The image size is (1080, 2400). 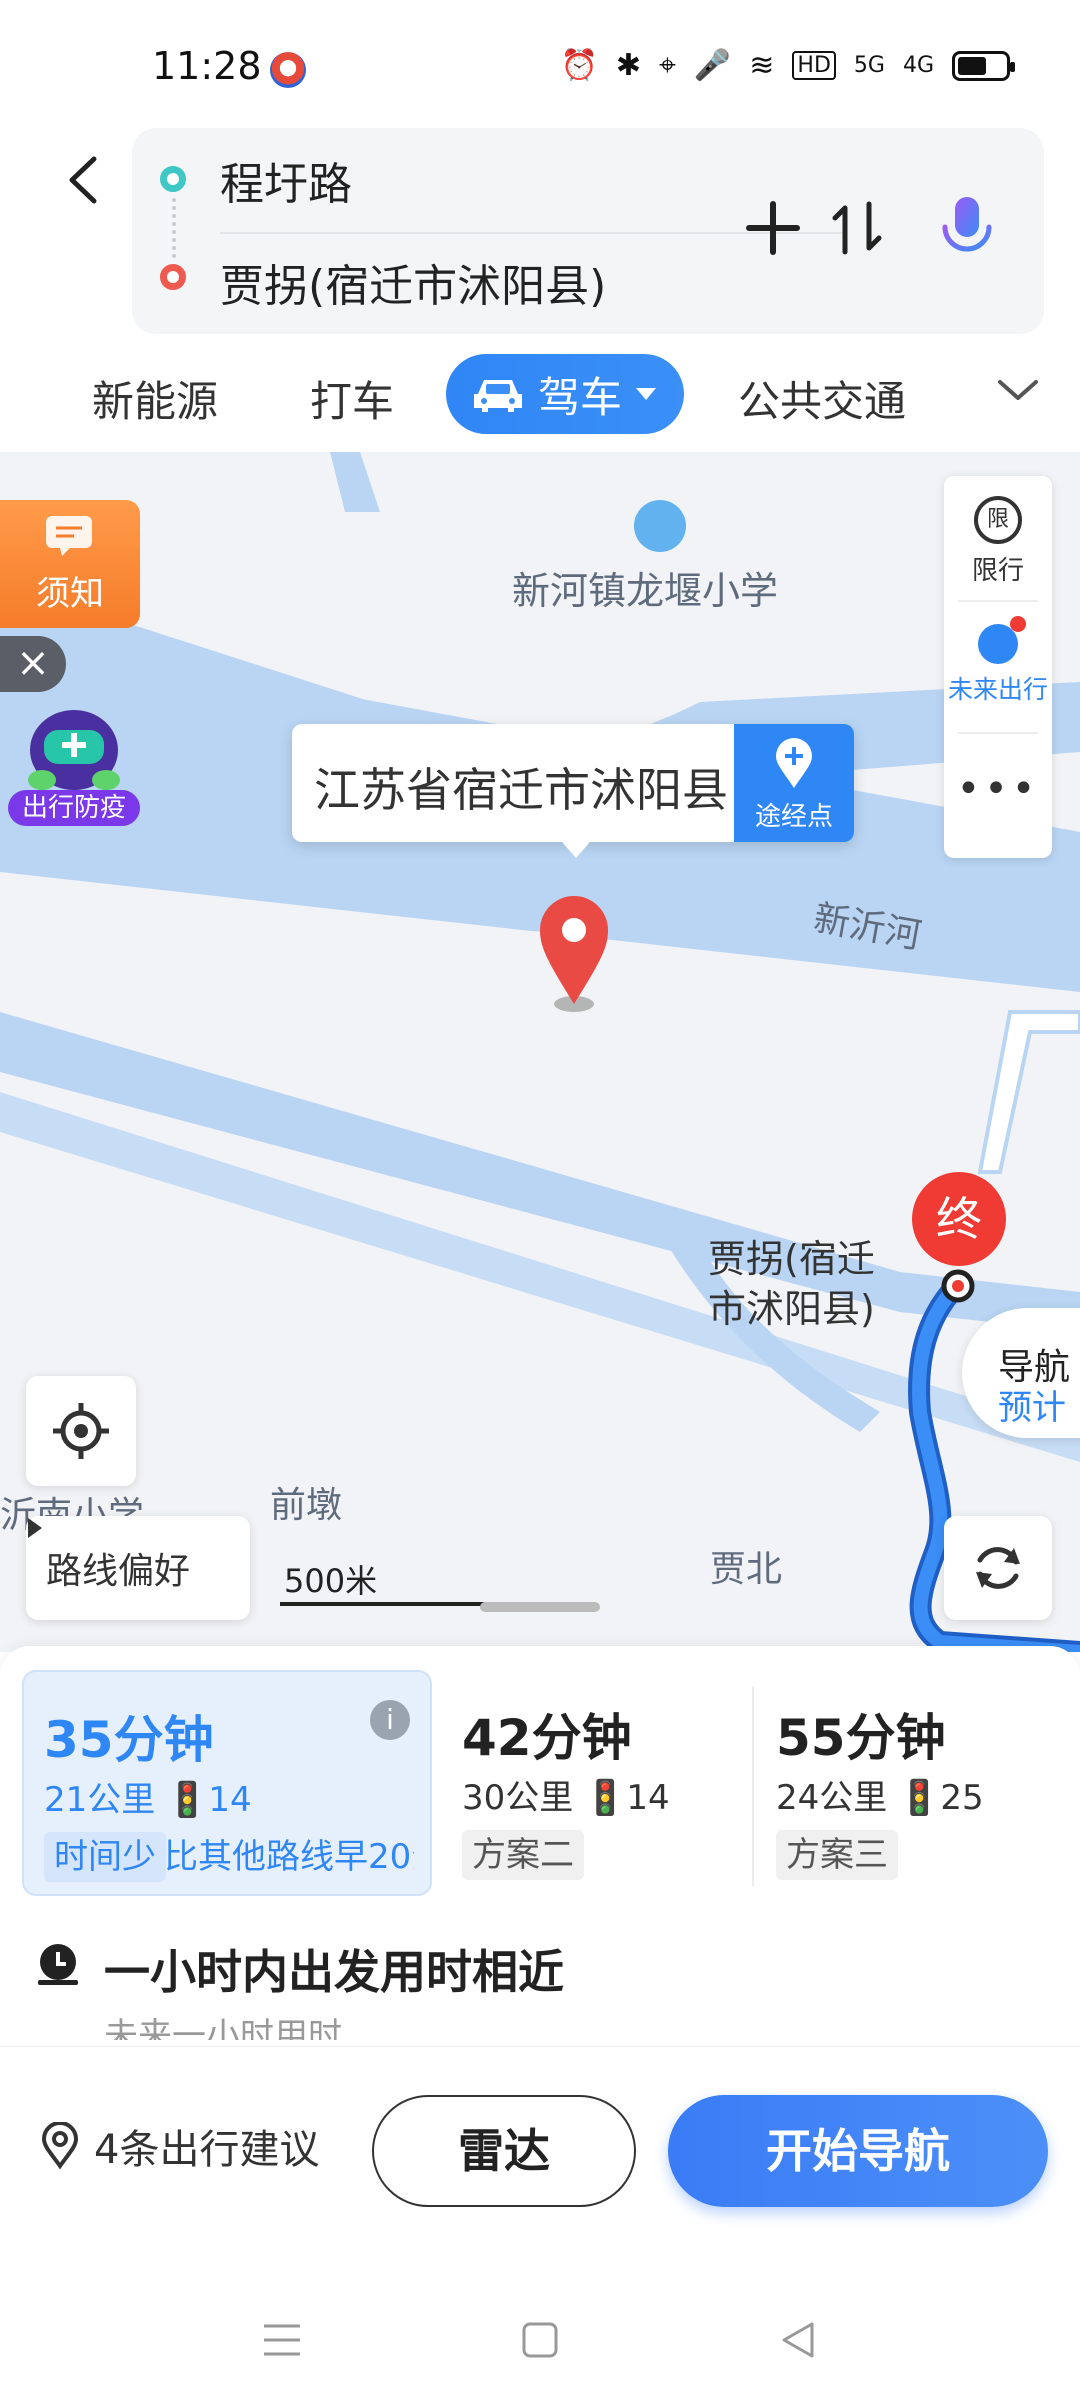 I want to click on option-separator, so click(x=753, y=1786).